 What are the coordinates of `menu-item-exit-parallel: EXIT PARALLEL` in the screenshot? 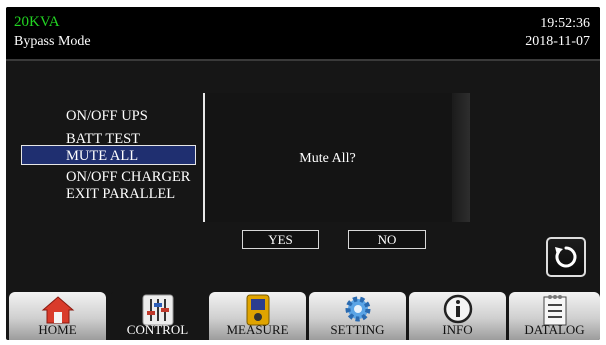 It's located at (120, 194).